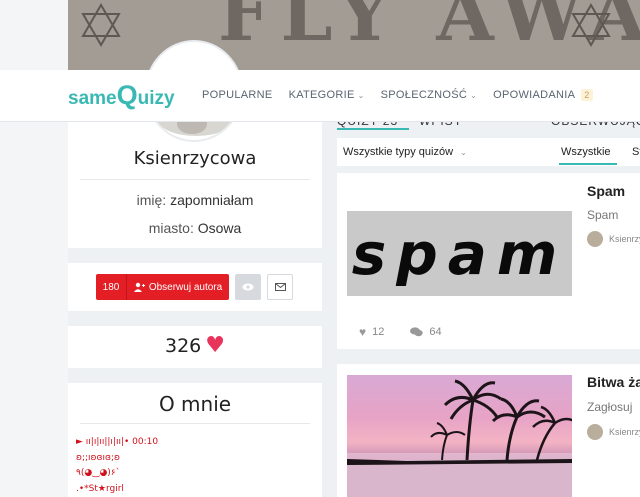  I want to click on follow-author-button: Obserwuj autora, so click(178, 287).